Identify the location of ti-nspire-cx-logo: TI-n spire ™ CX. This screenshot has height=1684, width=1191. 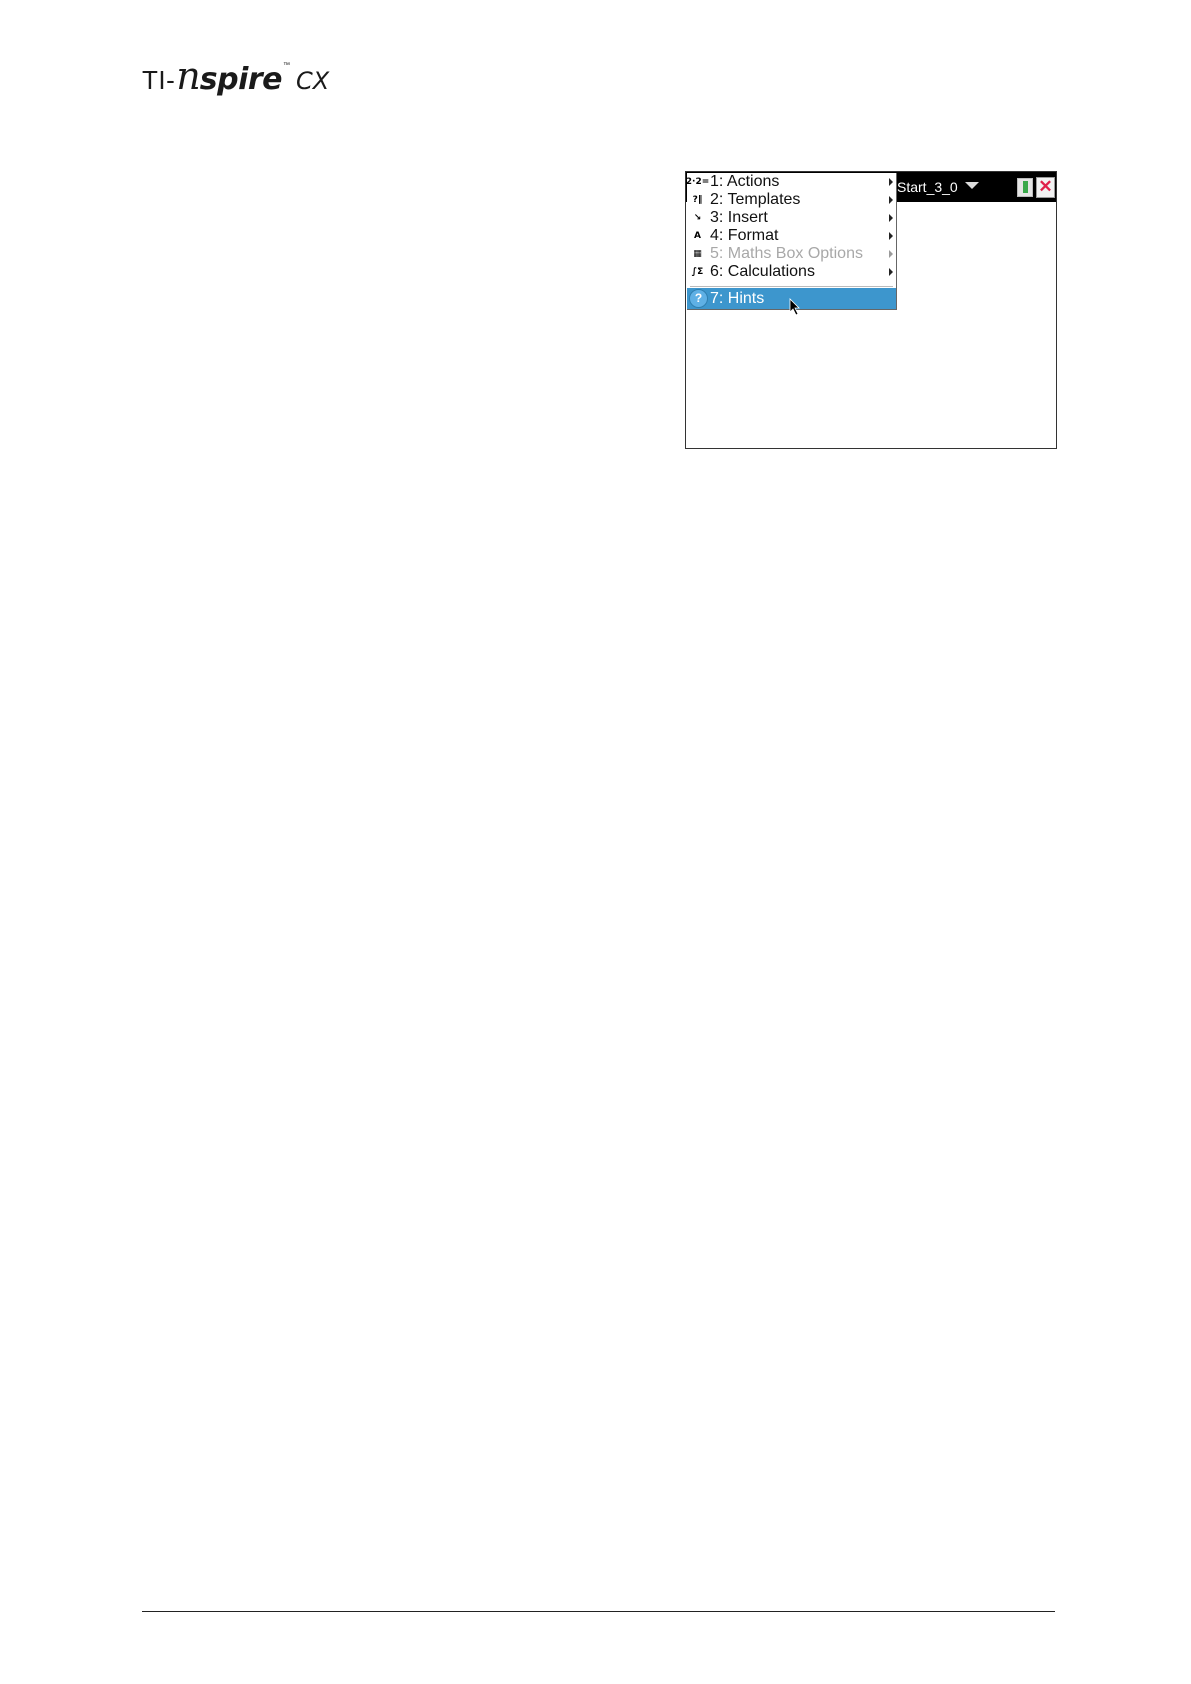
(236, 76).